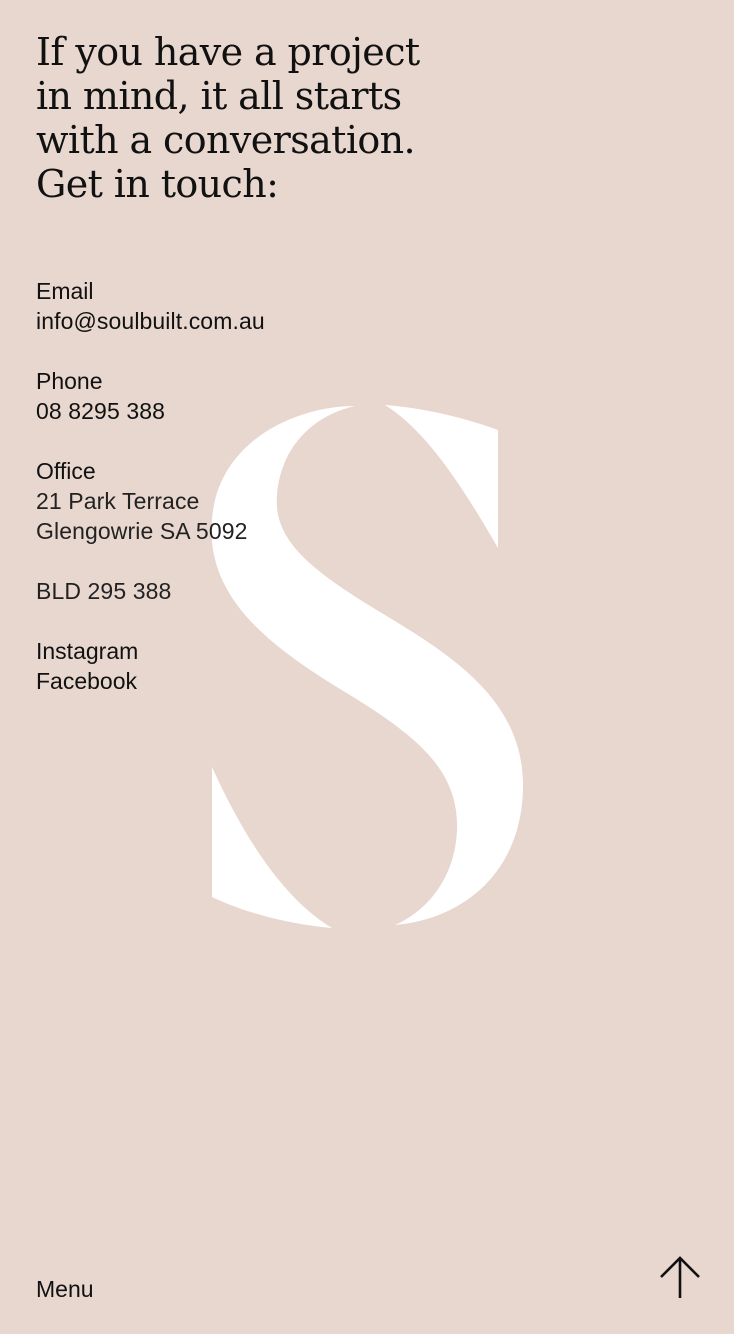 This screenshot has height=1334, width=734. I want to click on email-block: Email info@soulbuilt.com.au, so click(150, 306).